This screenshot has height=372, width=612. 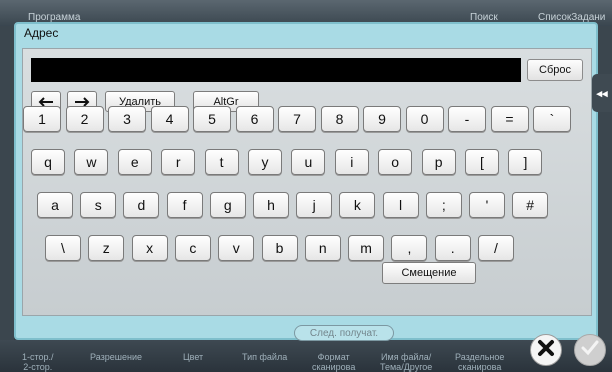 What do you see at coordinates (366, 248) in the screenshot?
I see `key-row4-7: m` at bounding box center [366, 248].